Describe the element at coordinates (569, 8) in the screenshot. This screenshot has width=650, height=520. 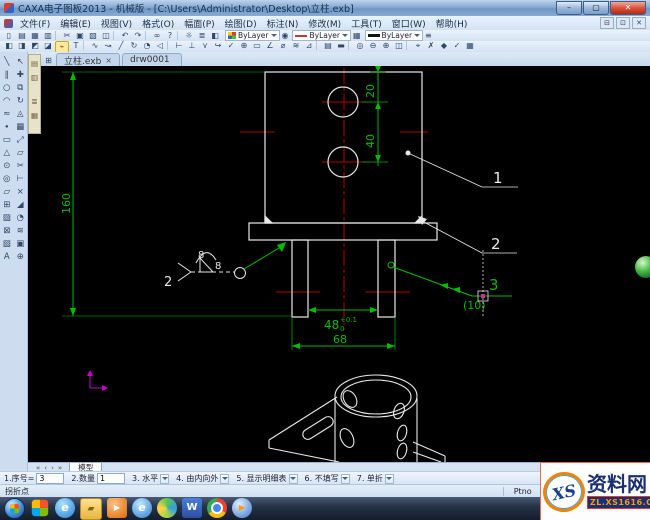
I see `minimize-button: –` at that location.